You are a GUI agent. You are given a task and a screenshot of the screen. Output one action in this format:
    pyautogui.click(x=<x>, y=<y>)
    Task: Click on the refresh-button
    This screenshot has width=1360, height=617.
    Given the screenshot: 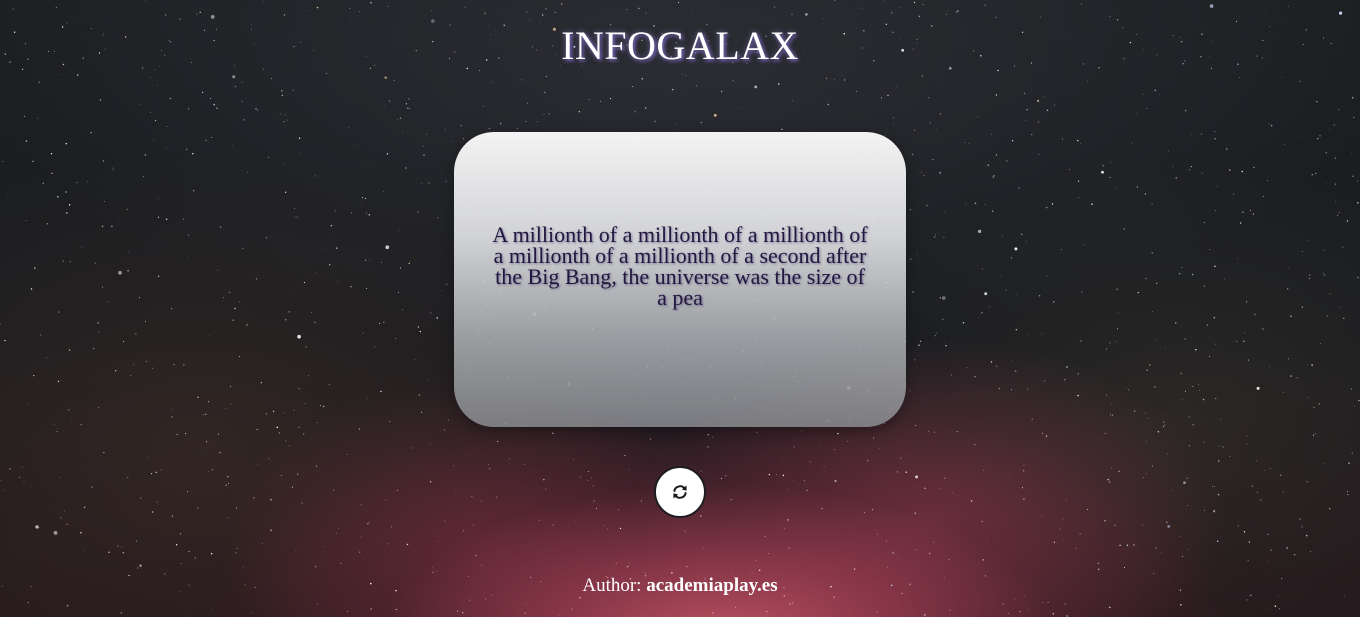 What is the action you would take?
    pyautogui.click(x=680, y=492)
    